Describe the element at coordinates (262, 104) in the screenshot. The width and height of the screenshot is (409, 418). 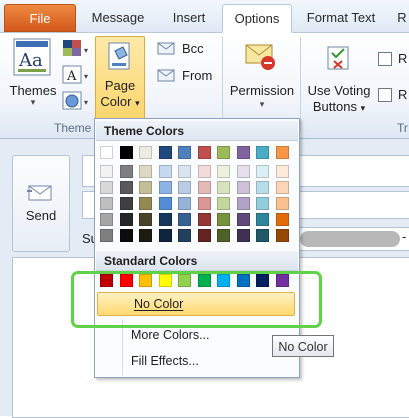
I see `permission-chevron-down-icon: ▾` at that location.